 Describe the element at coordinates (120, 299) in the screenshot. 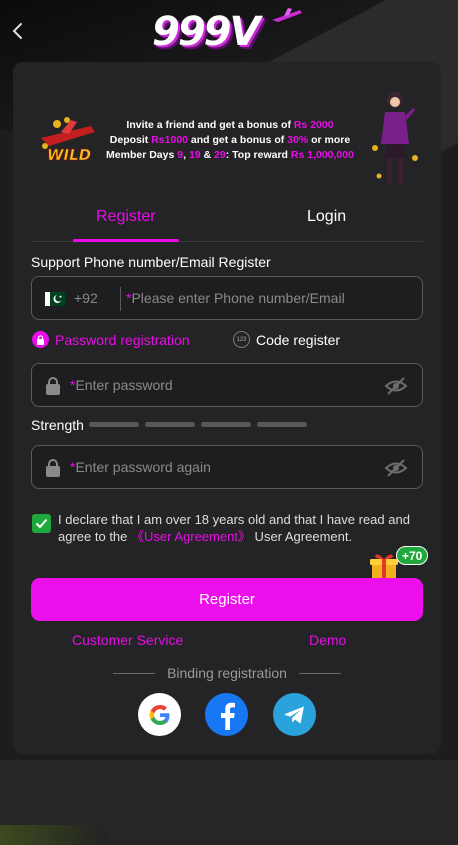

I see `field-divider` at that location.